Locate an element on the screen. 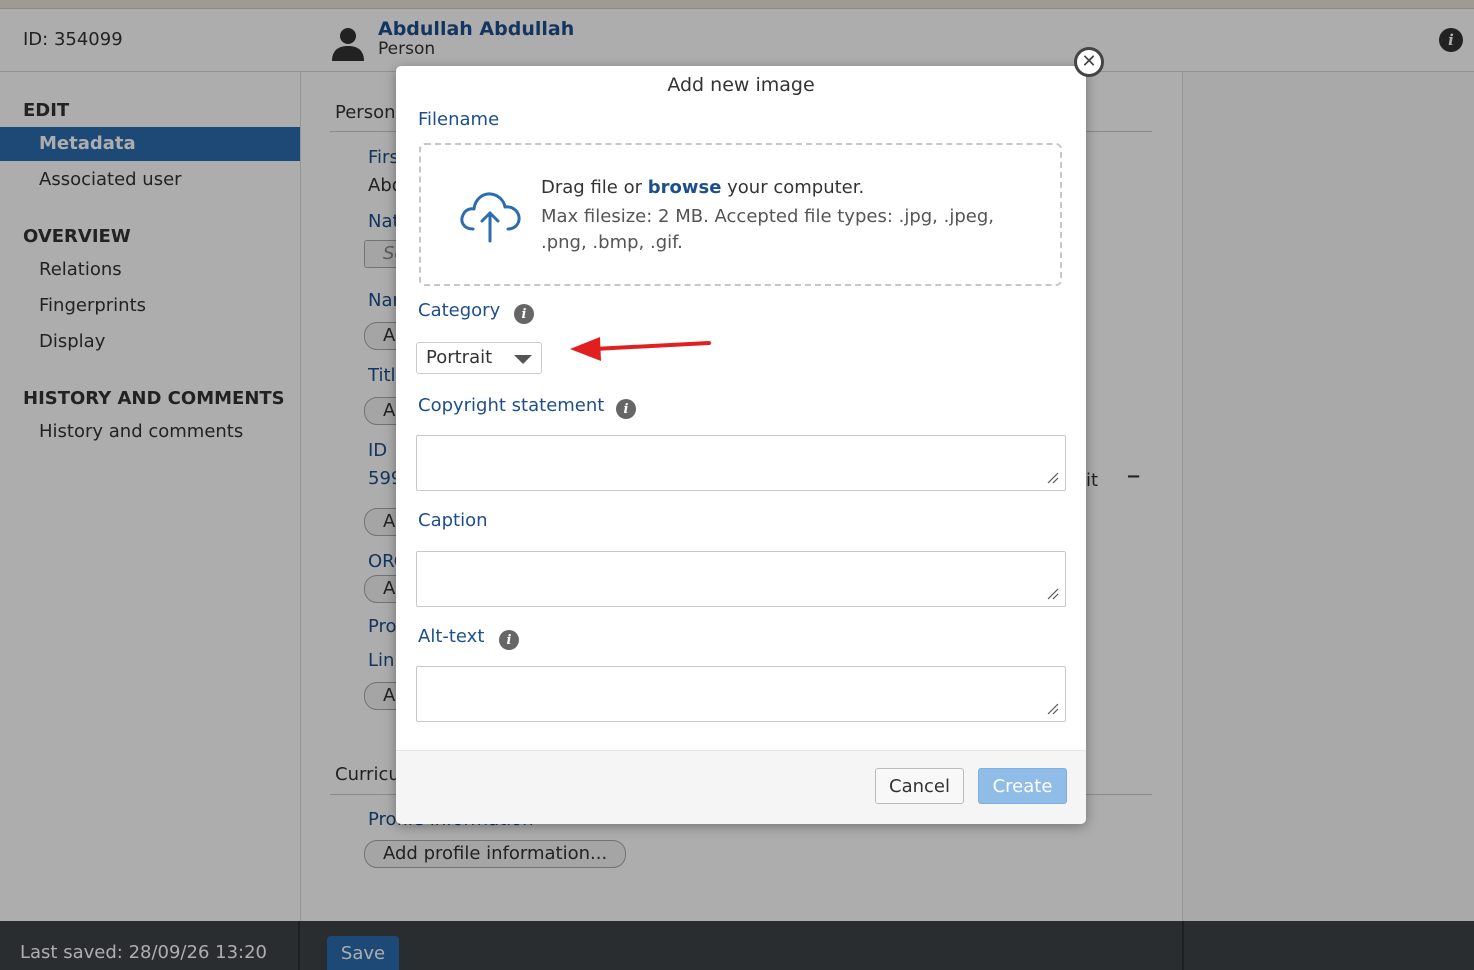 This screenshot has height=970, width=1474. filename-label: Filename is located at coordinates (459, 119).